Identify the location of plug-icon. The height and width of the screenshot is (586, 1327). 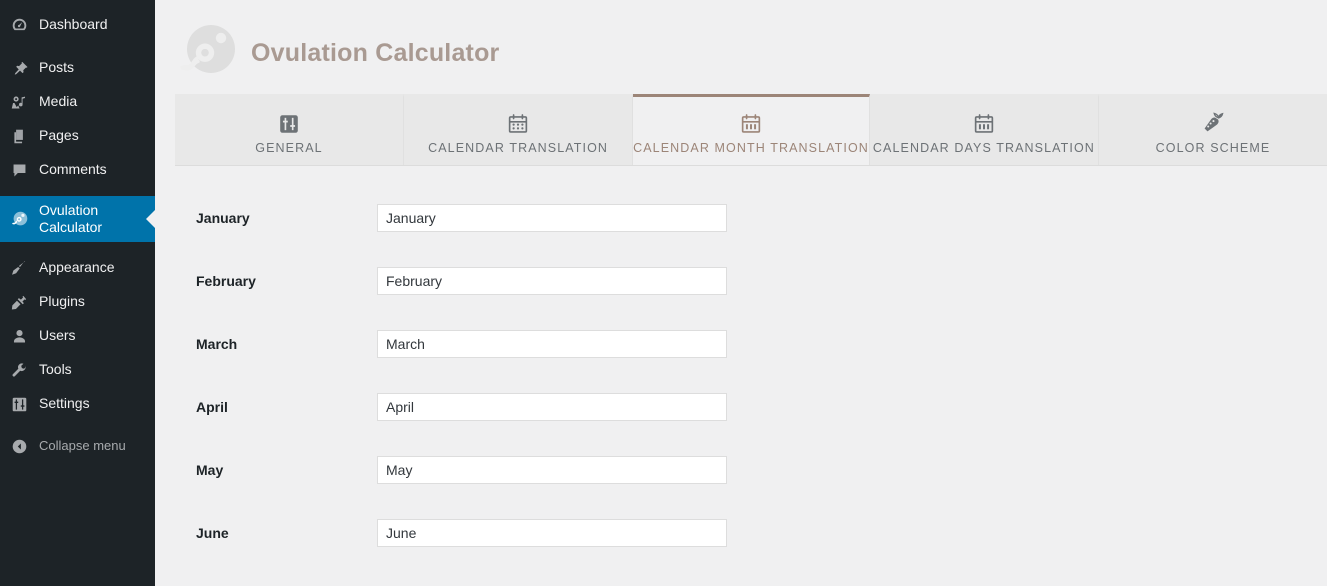
(19, 302).